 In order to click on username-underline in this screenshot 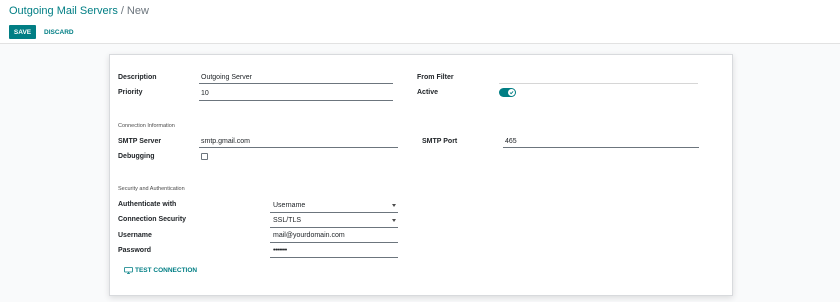, I will do `click(334, 242)`.